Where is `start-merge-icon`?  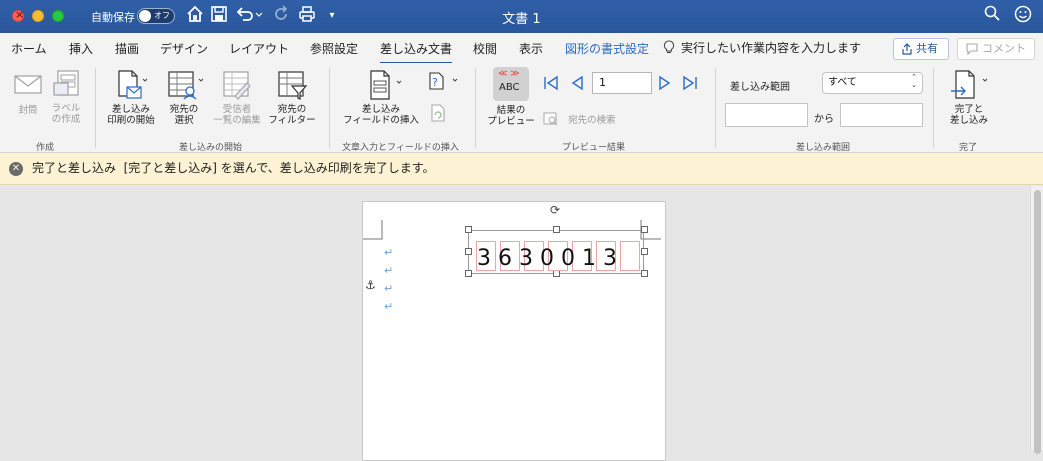
start-merge-icon is located at coordinates (133, 84).